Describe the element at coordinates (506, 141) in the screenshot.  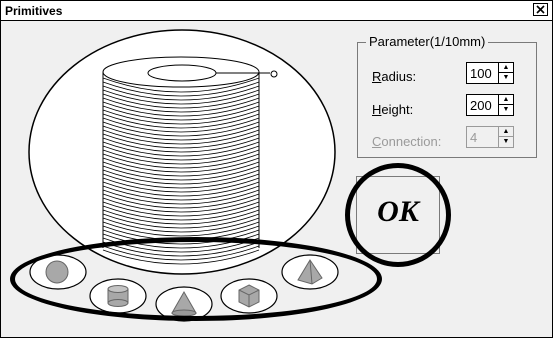
I see `connection-down-icon: ▼` at that location.